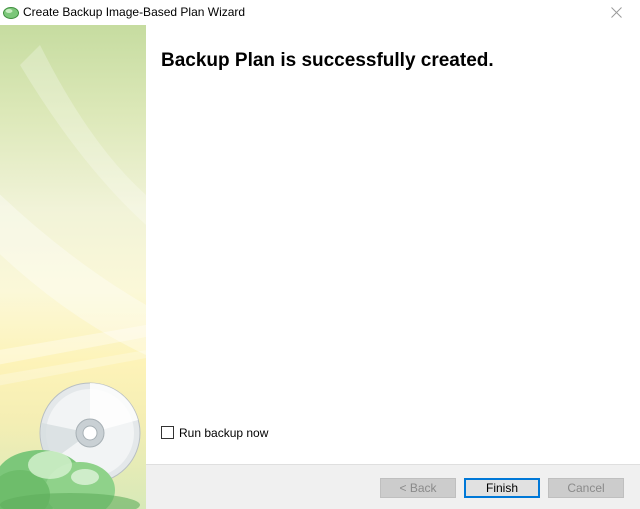 The width and height of the screenshot is (640, 509). Describe the element at coordinates (327, 60) in the screenshot. I see `page-heading: Backup Plan is successfully created.` at that location.